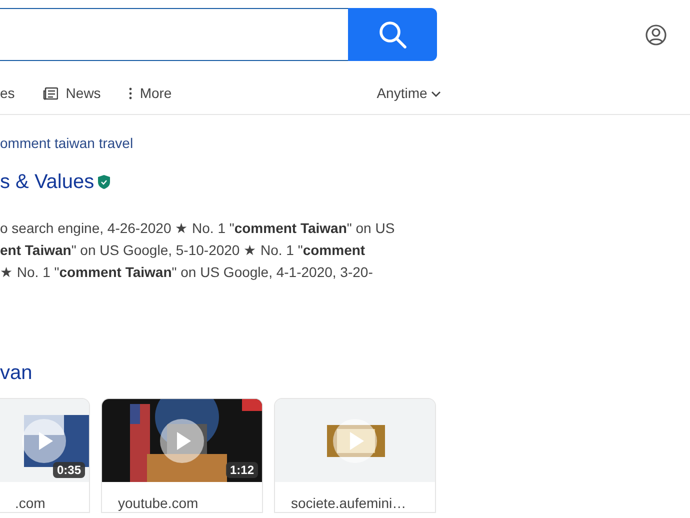 This screenshot has height=518, width=690. Describe the element at coordinates (130, 93) in the screenshot. I see `more-icon` at that location.